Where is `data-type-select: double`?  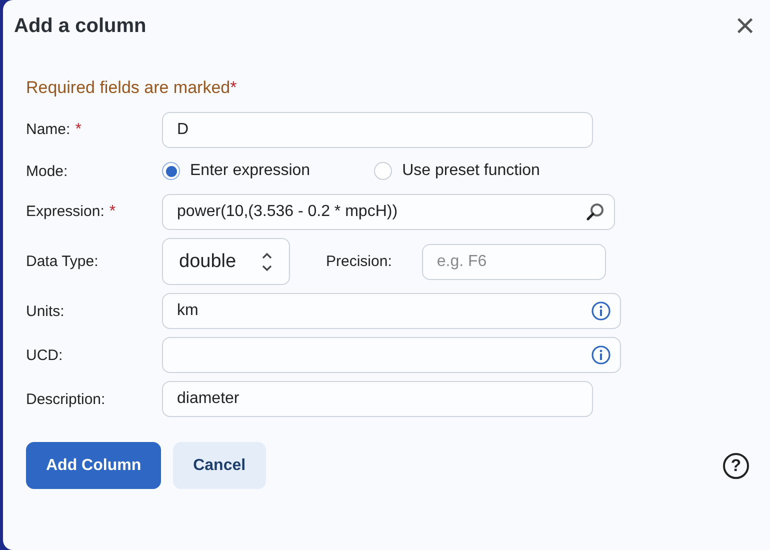 data-type-select: double is located at coordinates (226, 261).